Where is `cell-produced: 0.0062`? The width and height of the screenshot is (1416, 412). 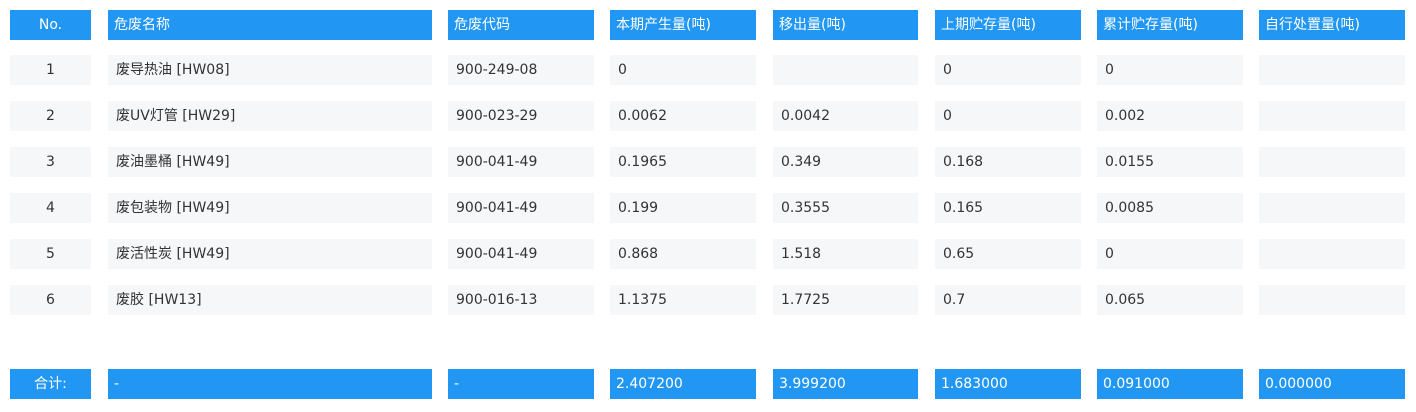
cell-produced: 0.0062 is located at coordinates (683, 116).